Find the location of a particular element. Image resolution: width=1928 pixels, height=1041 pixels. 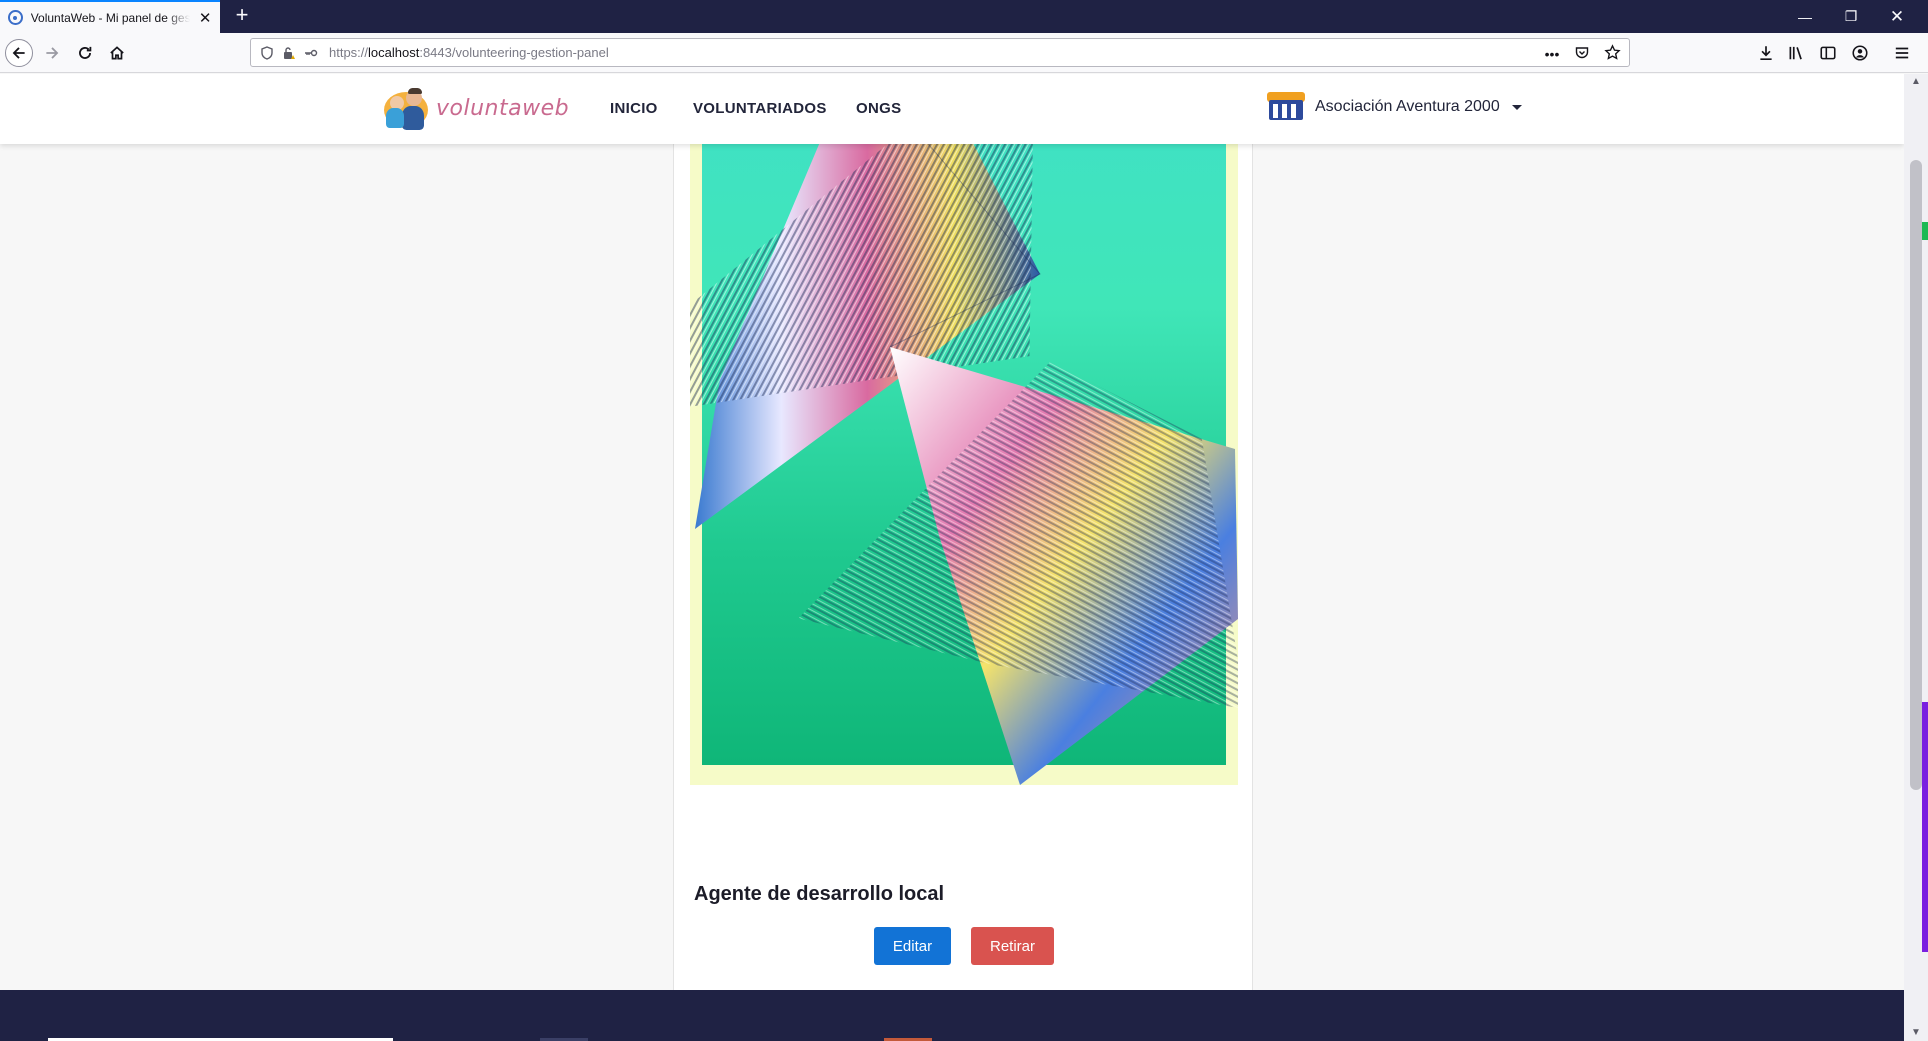

library-icon is located at coordinates (1795, 53).